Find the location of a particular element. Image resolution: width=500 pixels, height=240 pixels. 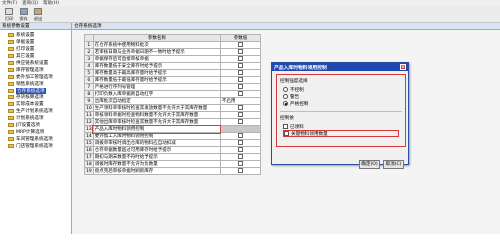

tree-item: 单据设置 is located at coordinates (37, 42).